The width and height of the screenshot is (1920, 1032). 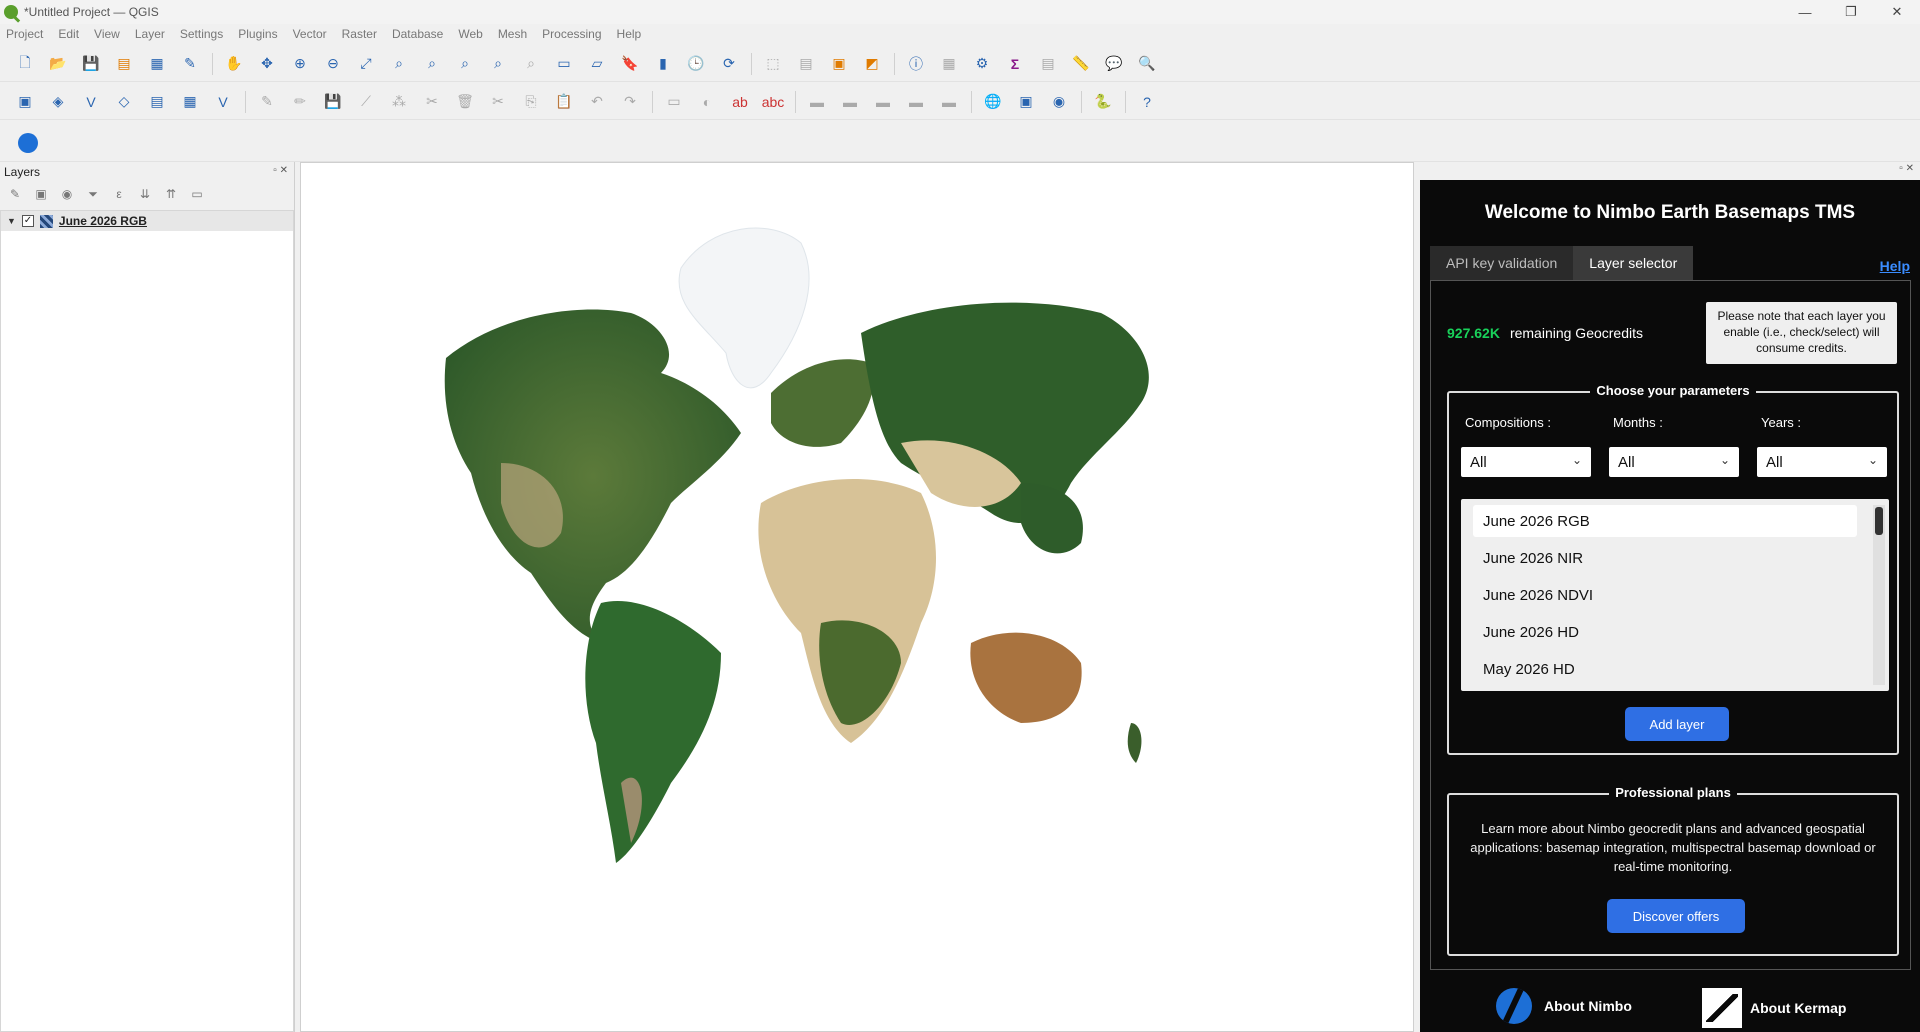 What do you see at coordinates (91, 102) in the screenshot?
I see `add-vector-layer-icon: V` at bounding box center [91, 102].